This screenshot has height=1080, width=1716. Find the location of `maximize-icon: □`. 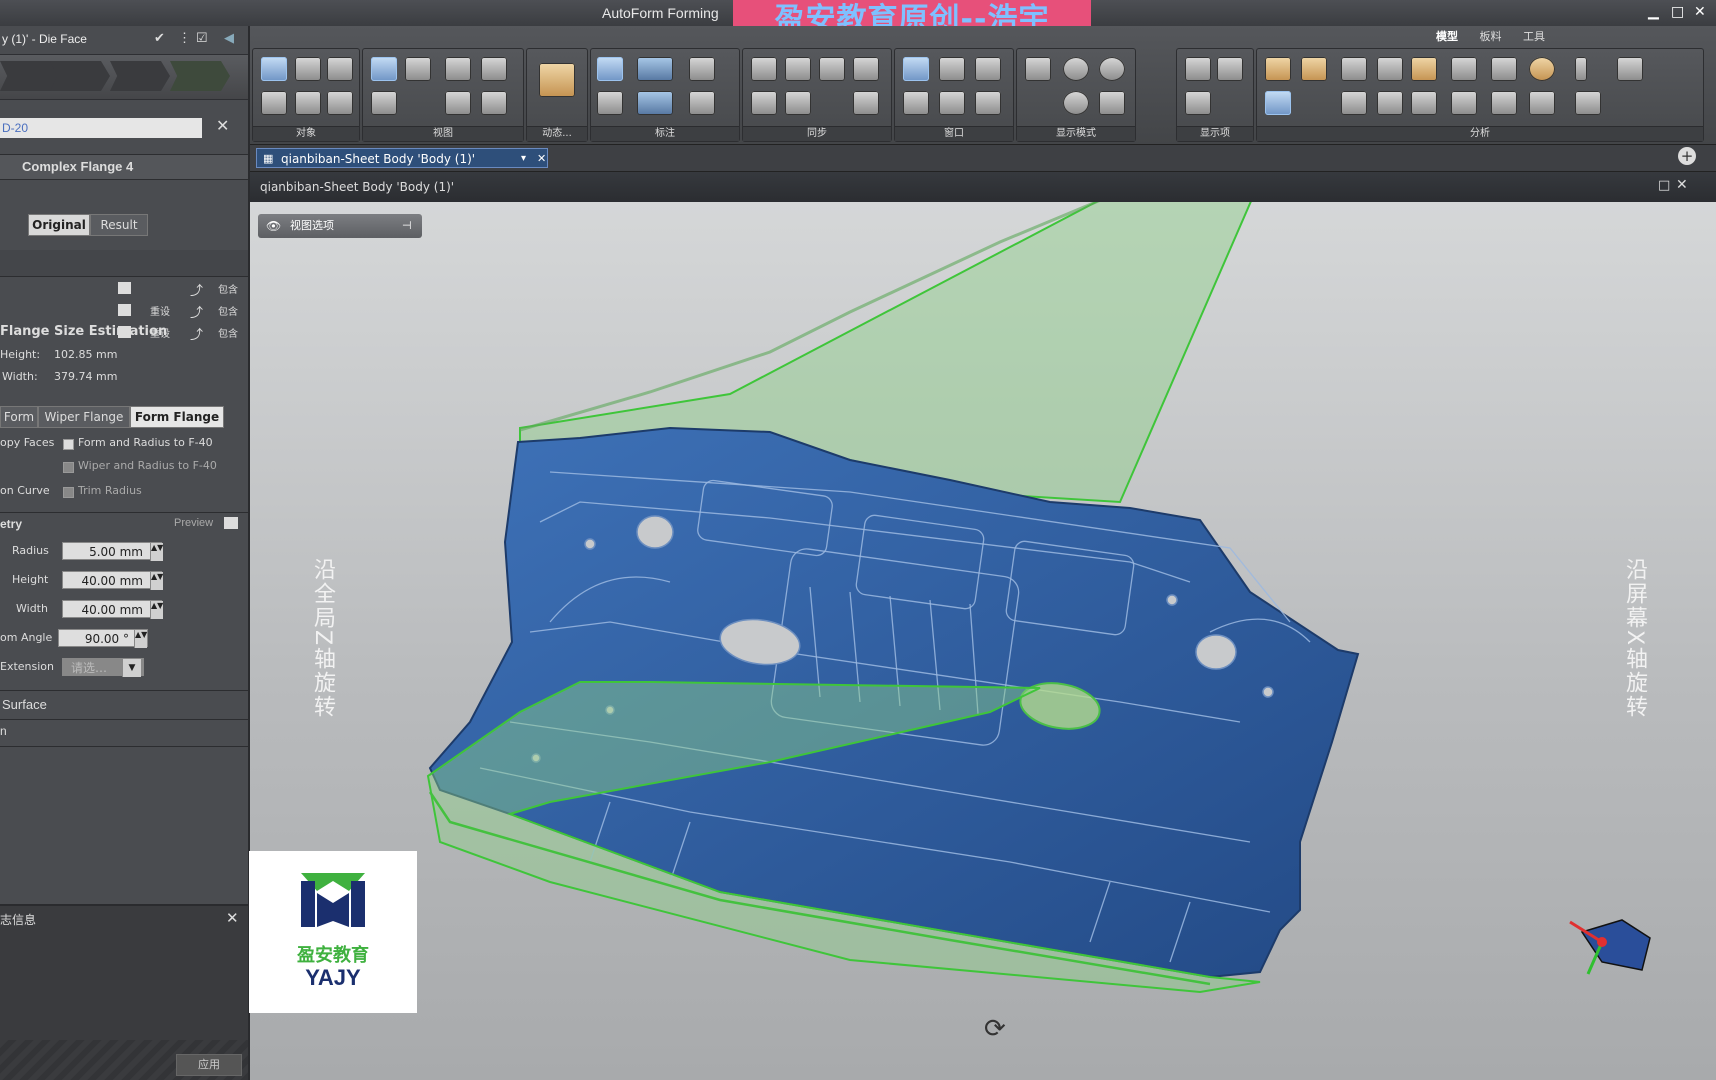

maximize-icon: □ is located at coordinates (1677, 12).